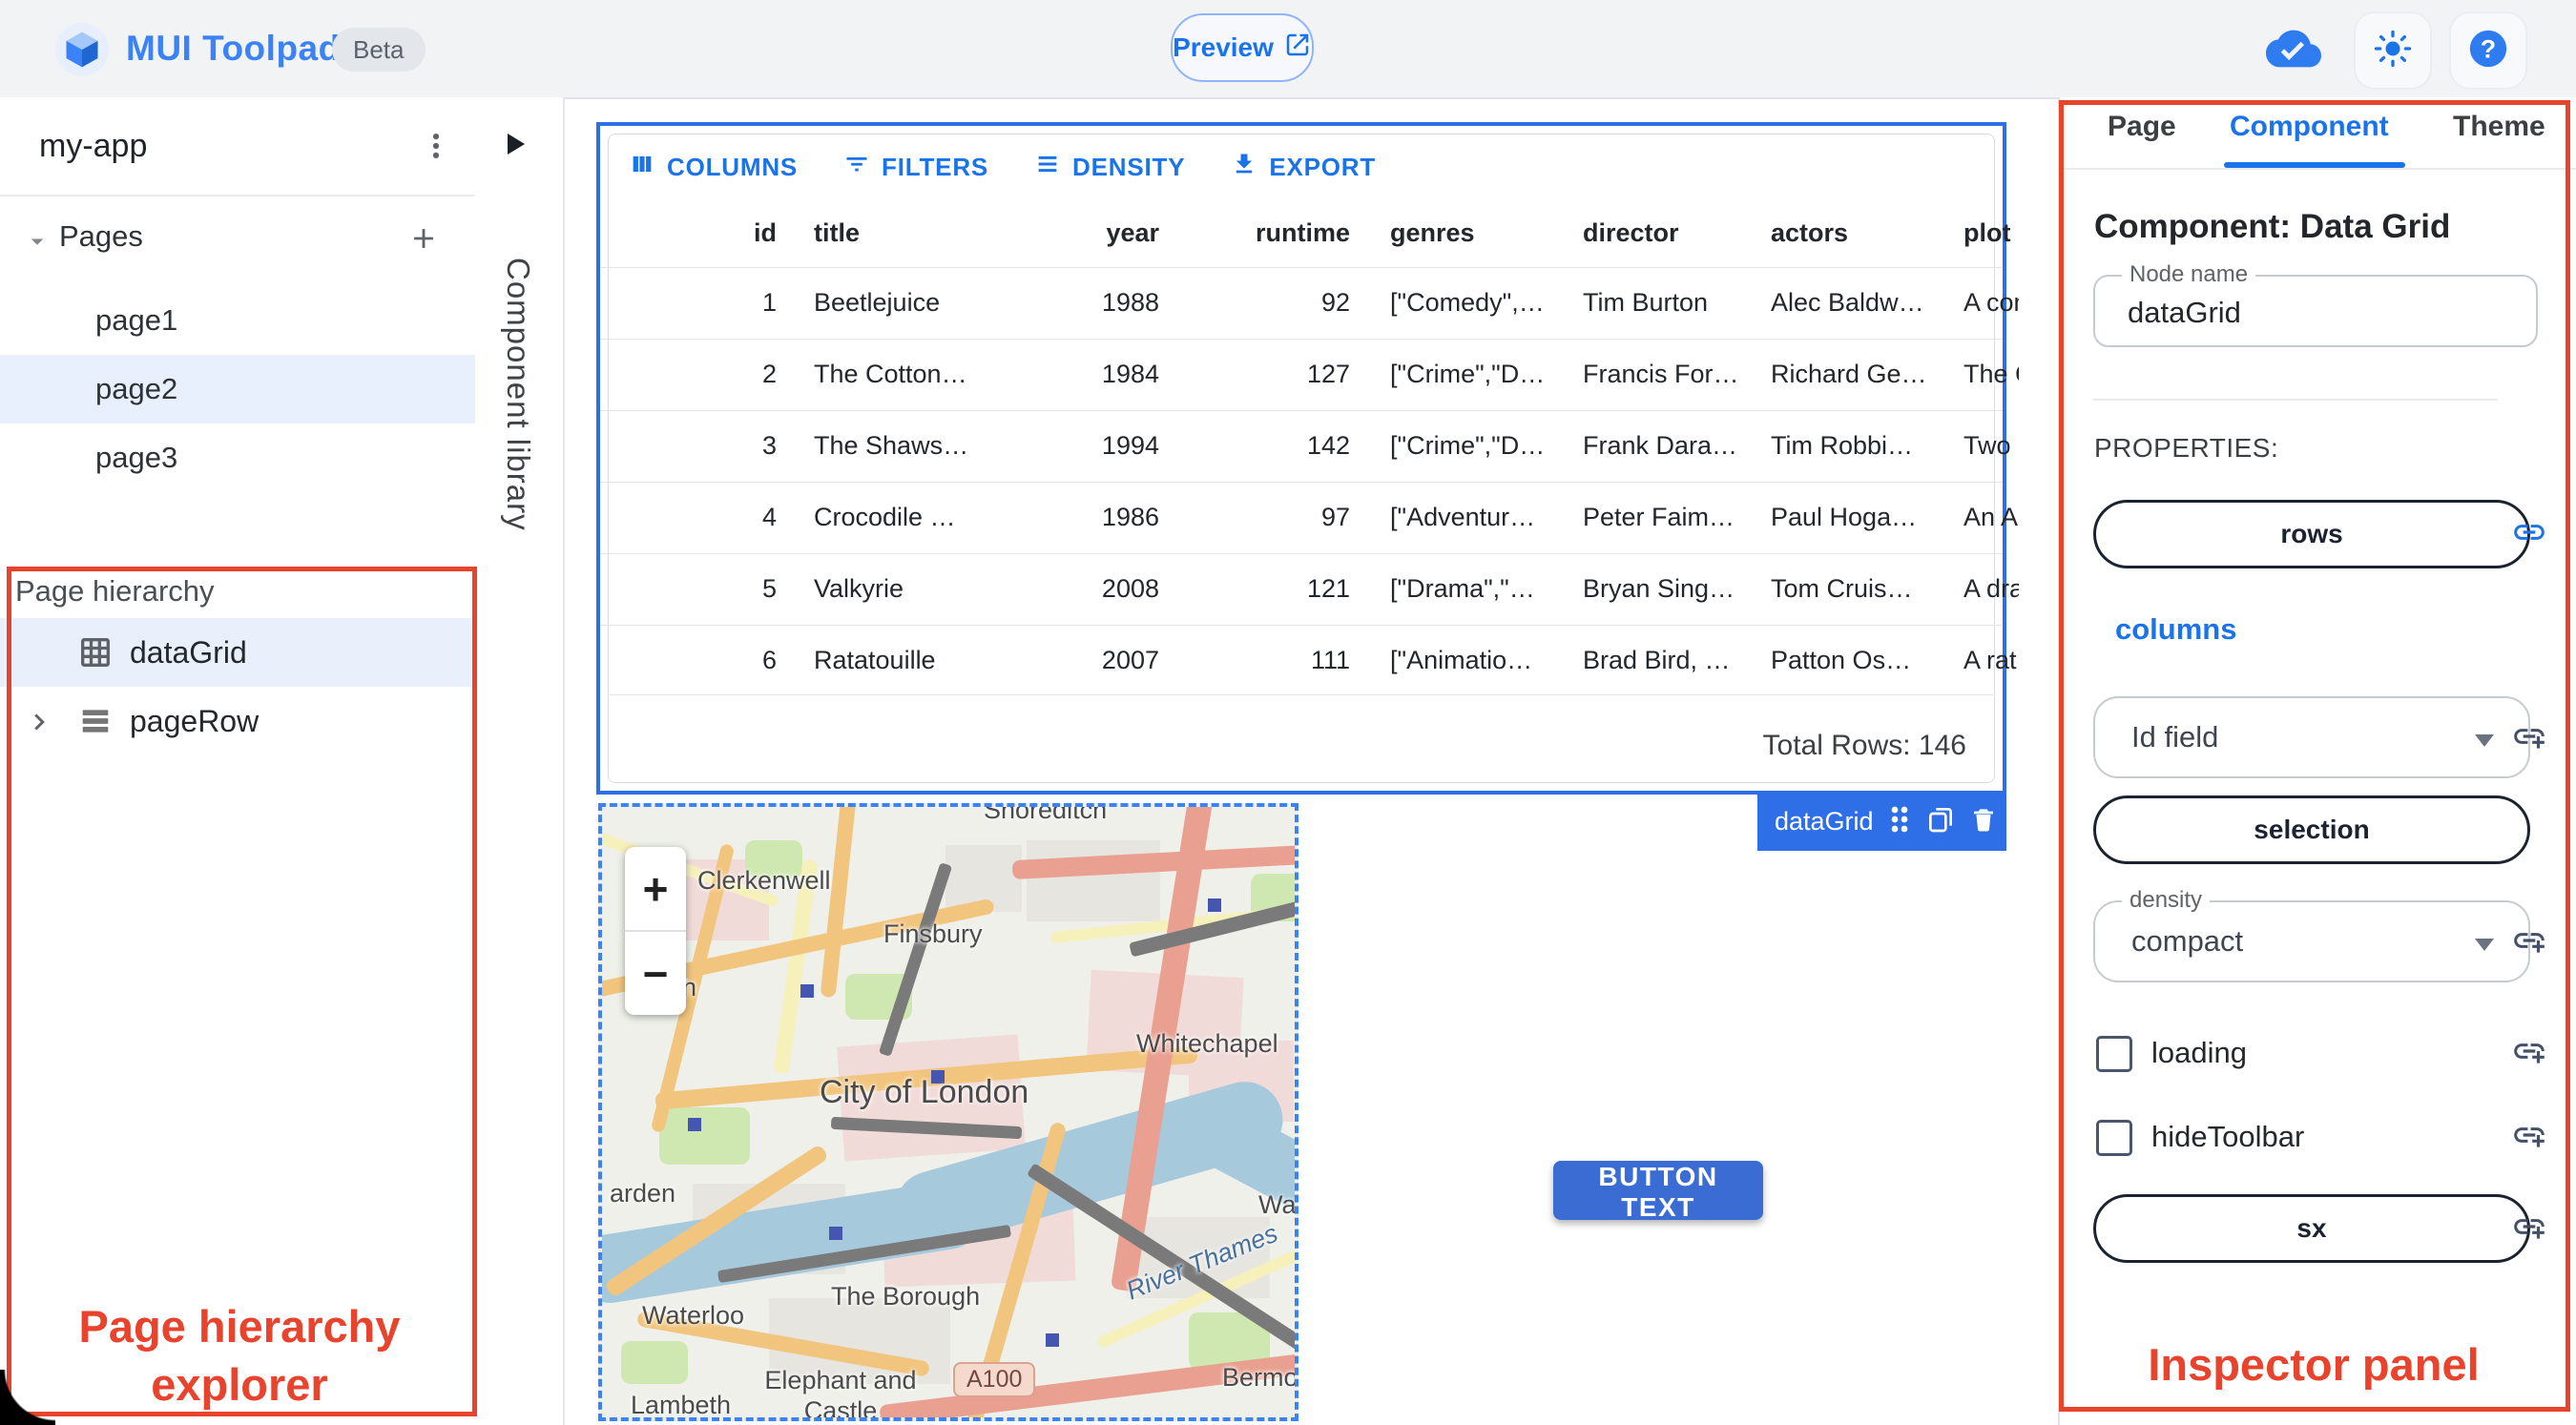 Image resolution: width=2576 pixels, height=1425 pixels. What do you see at coordinates (2186, 448) in the screenshot?
I see `properties-header: PROPERTIES:` at bounding box center [2186, 448].